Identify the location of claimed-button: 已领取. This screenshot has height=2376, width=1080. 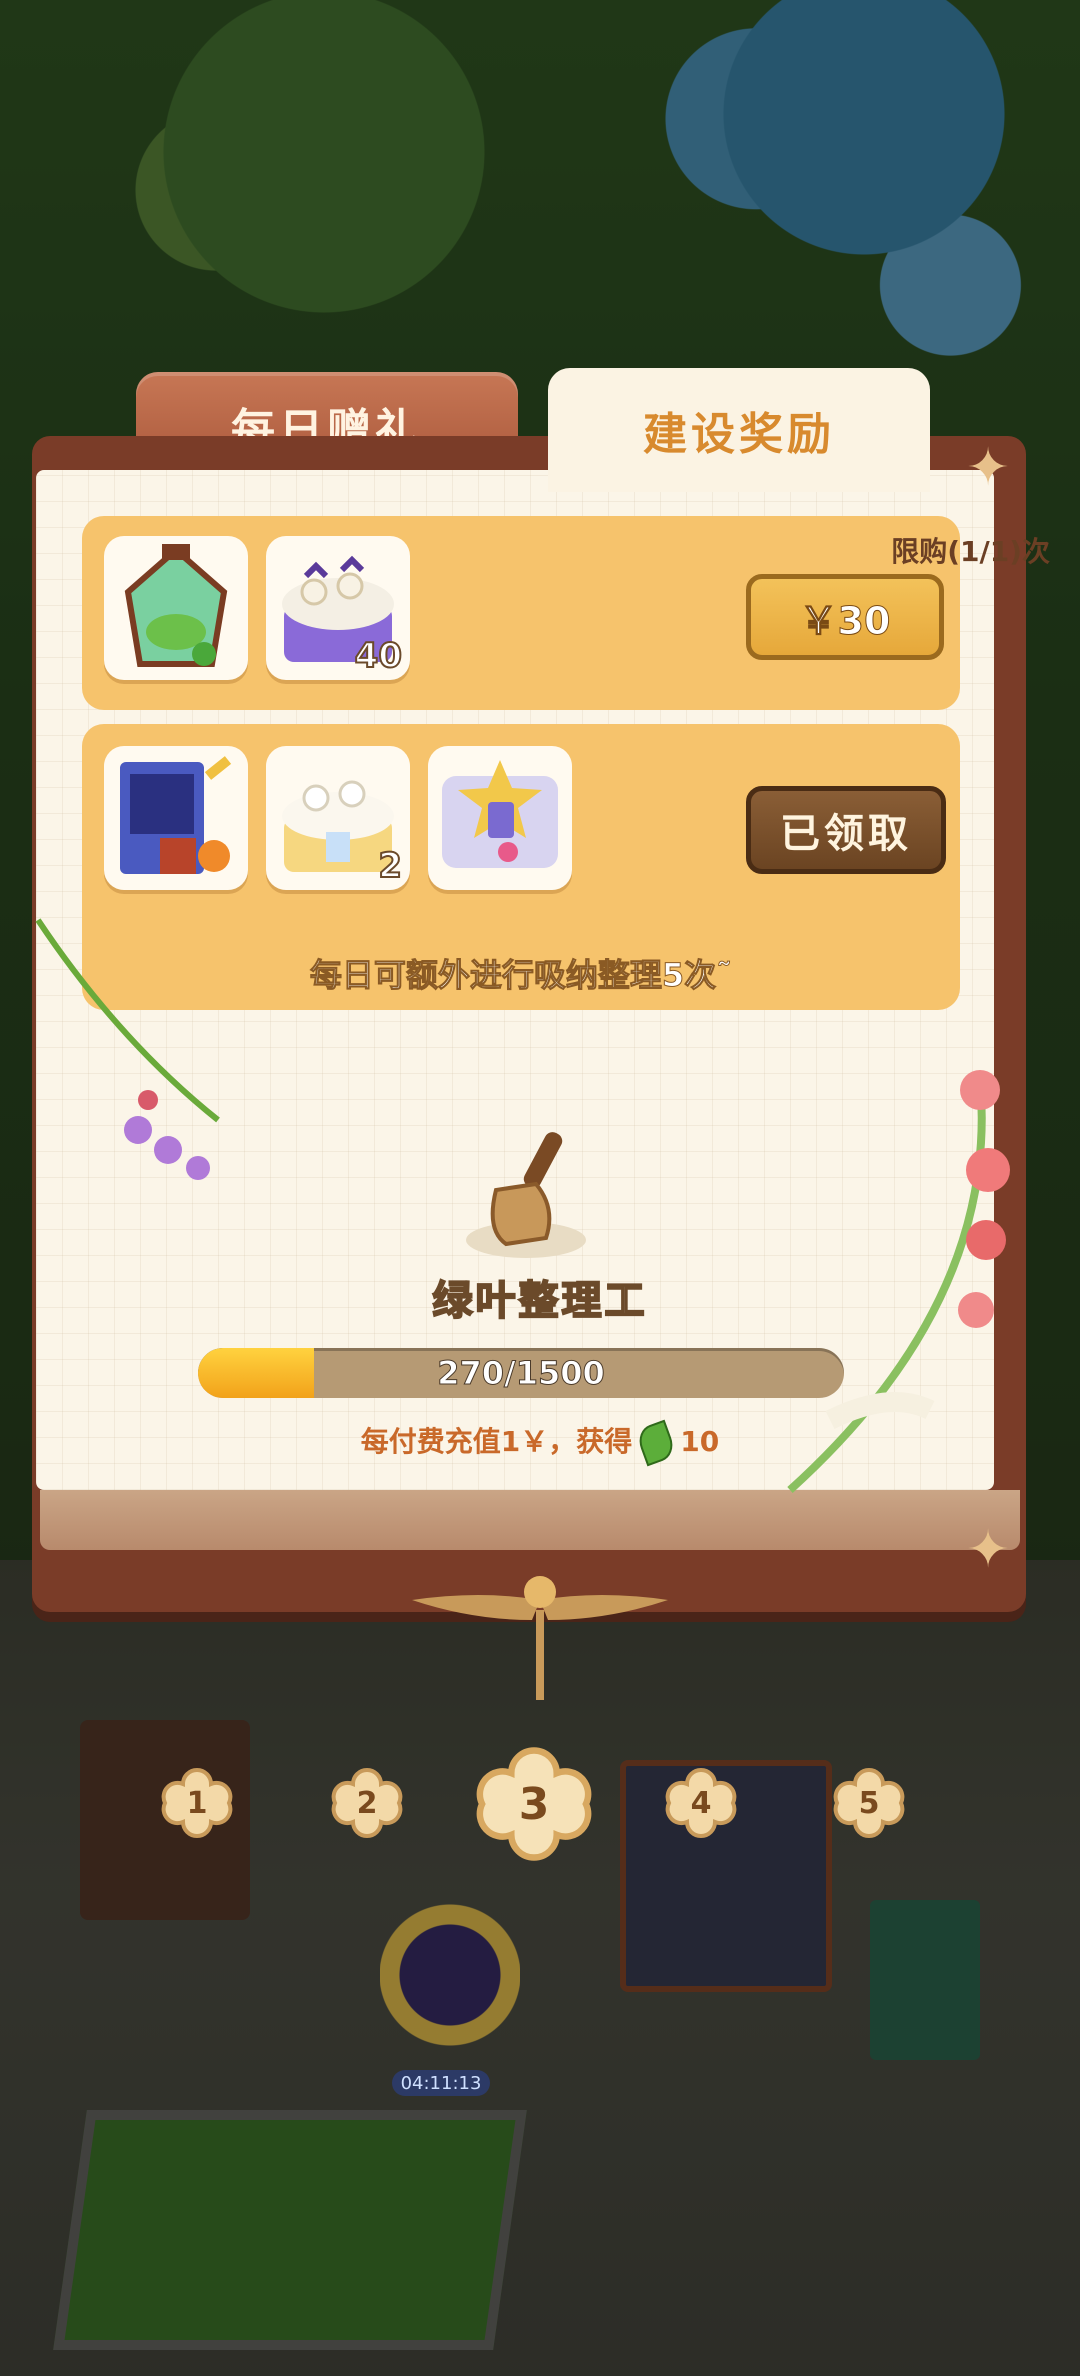
(846, 830).